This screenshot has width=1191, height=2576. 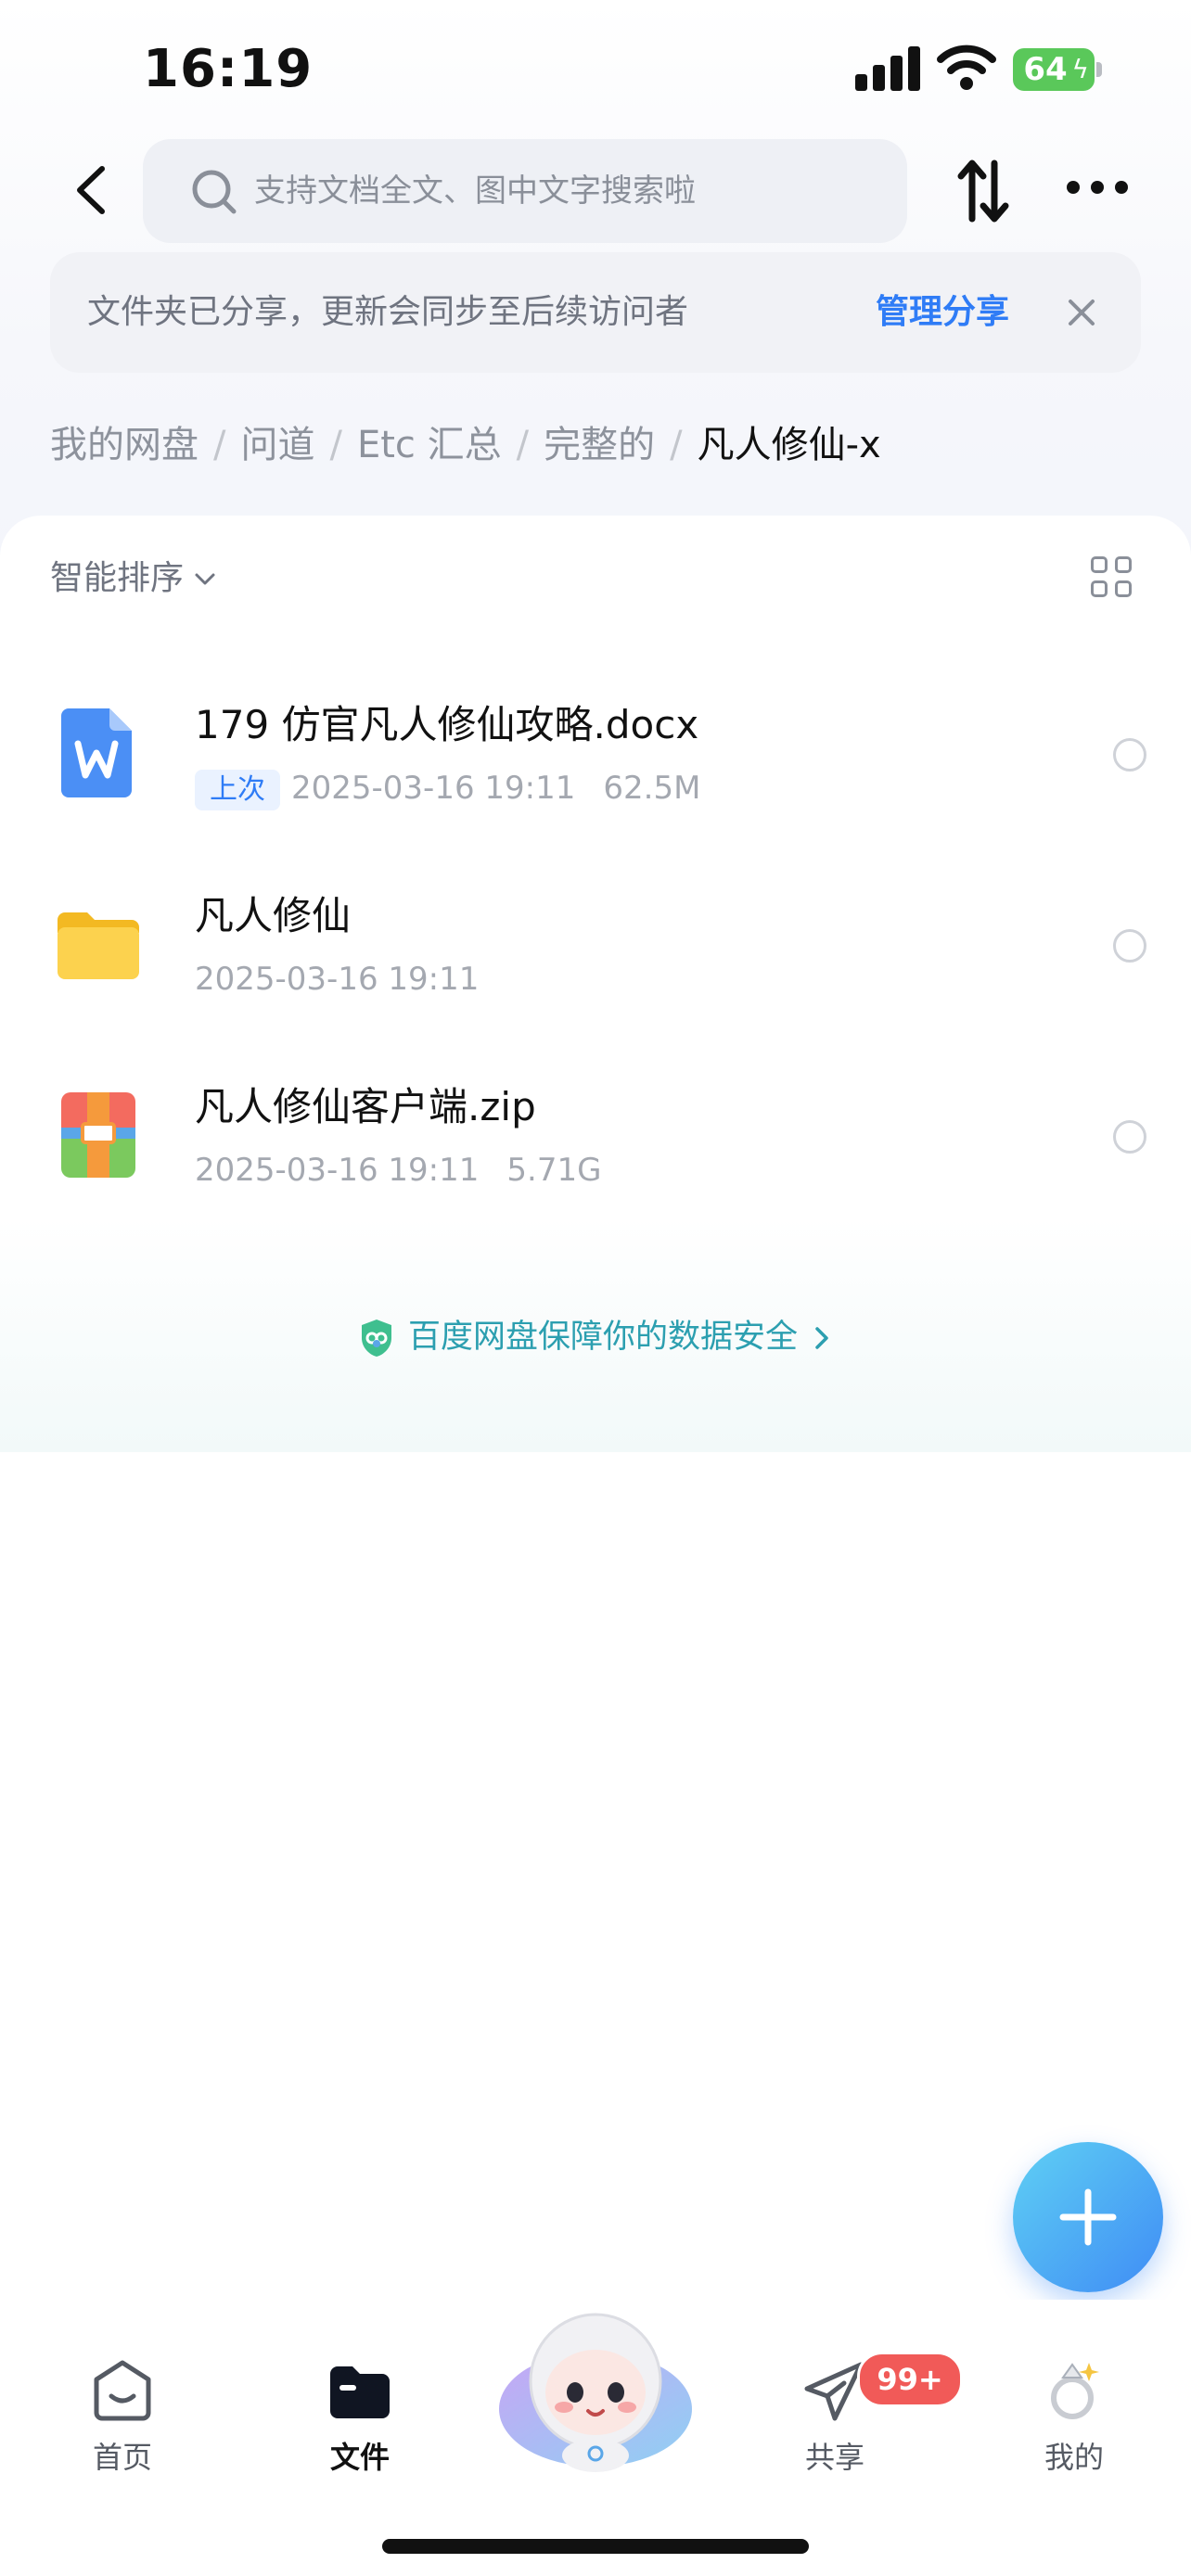 I want to click on battery-icon: 64 ϟ, so click(x=1058, y=69).